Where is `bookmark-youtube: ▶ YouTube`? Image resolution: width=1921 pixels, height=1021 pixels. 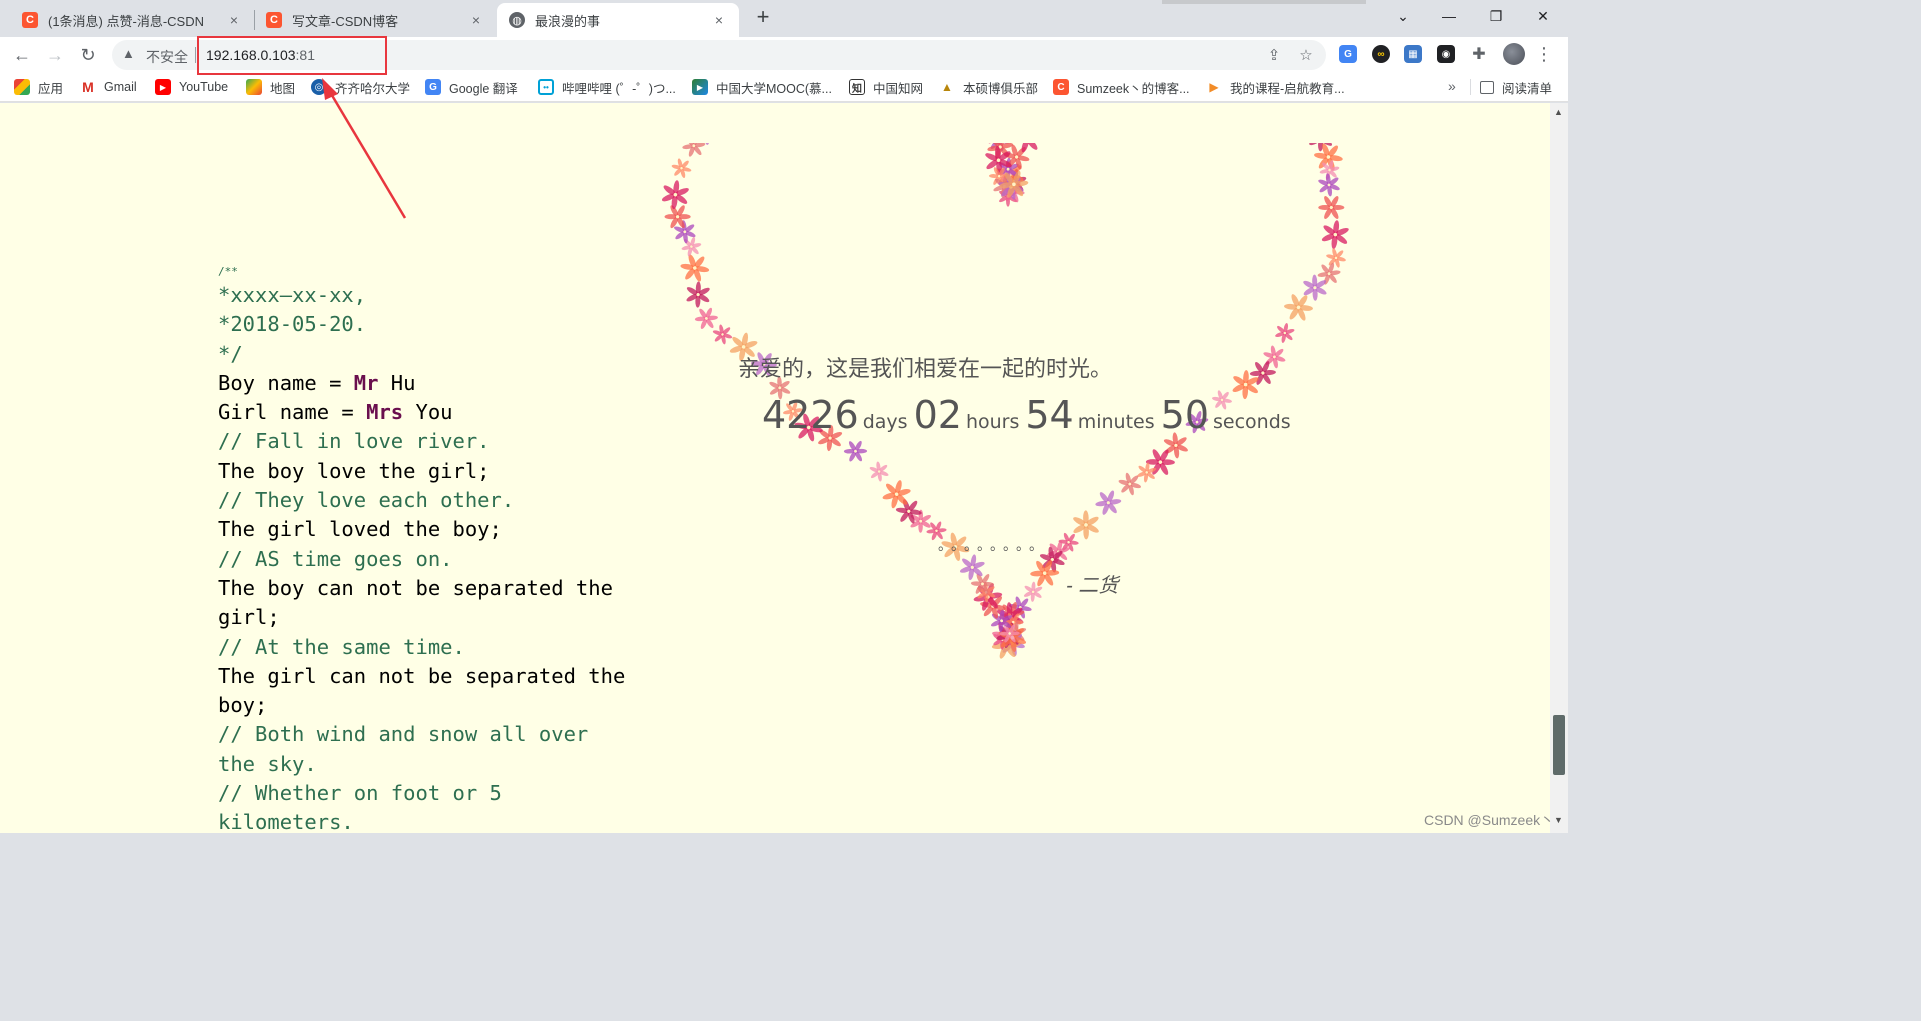 bookmark-youtube: ▶ YouTube is located at coordinates (191, 87).